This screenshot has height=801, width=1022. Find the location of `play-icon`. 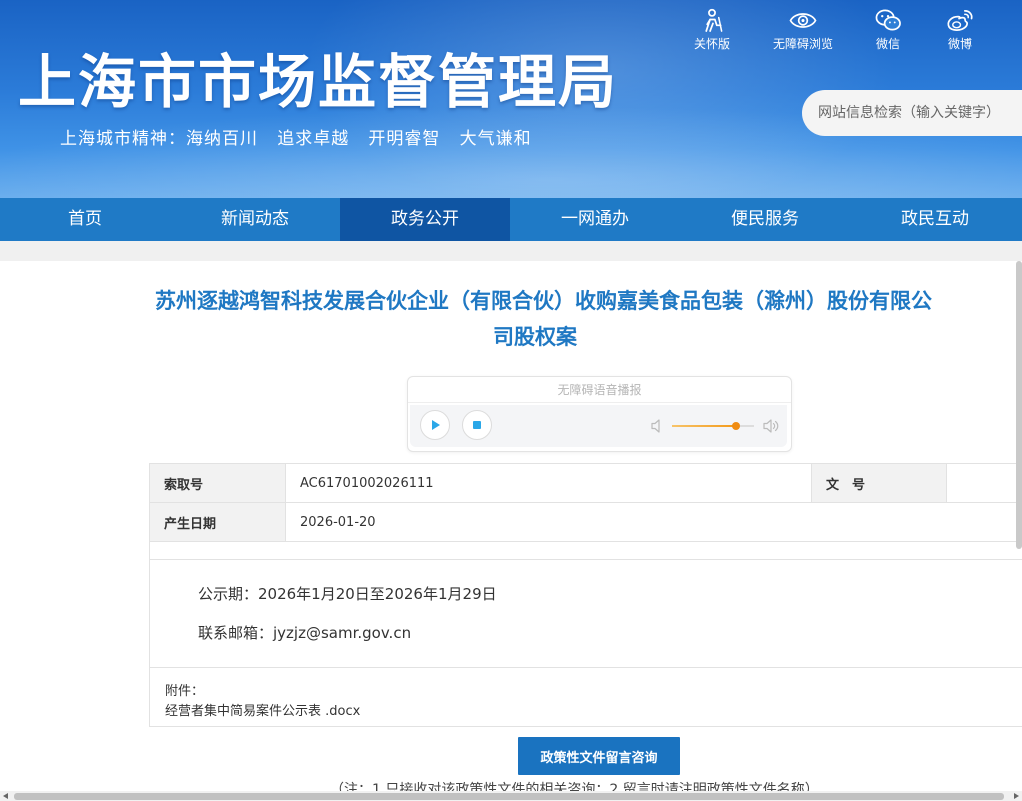

play-icon is located at coordinates (436, 425).